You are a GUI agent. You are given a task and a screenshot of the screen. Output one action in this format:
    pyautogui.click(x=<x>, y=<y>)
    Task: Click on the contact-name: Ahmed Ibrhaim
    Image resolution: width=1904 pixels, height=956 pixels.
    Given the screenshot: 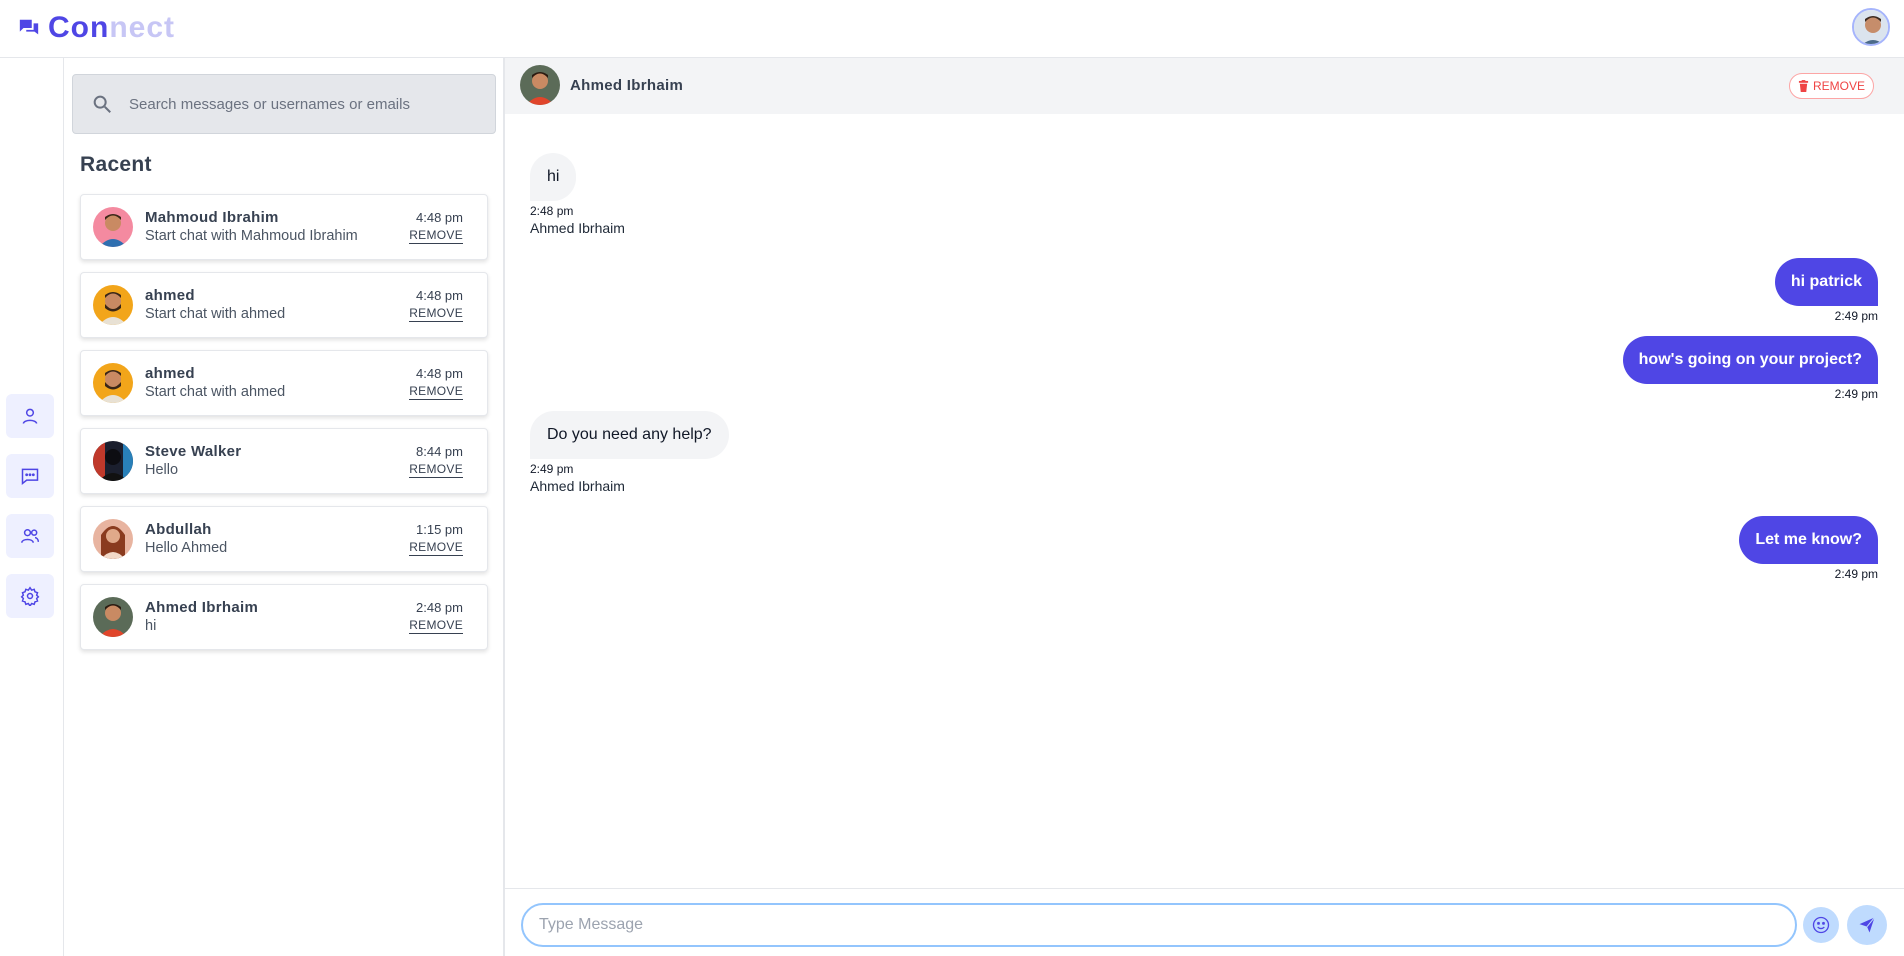 What is the action you would take?
    pyautogui.click(x=202, y=607)
    